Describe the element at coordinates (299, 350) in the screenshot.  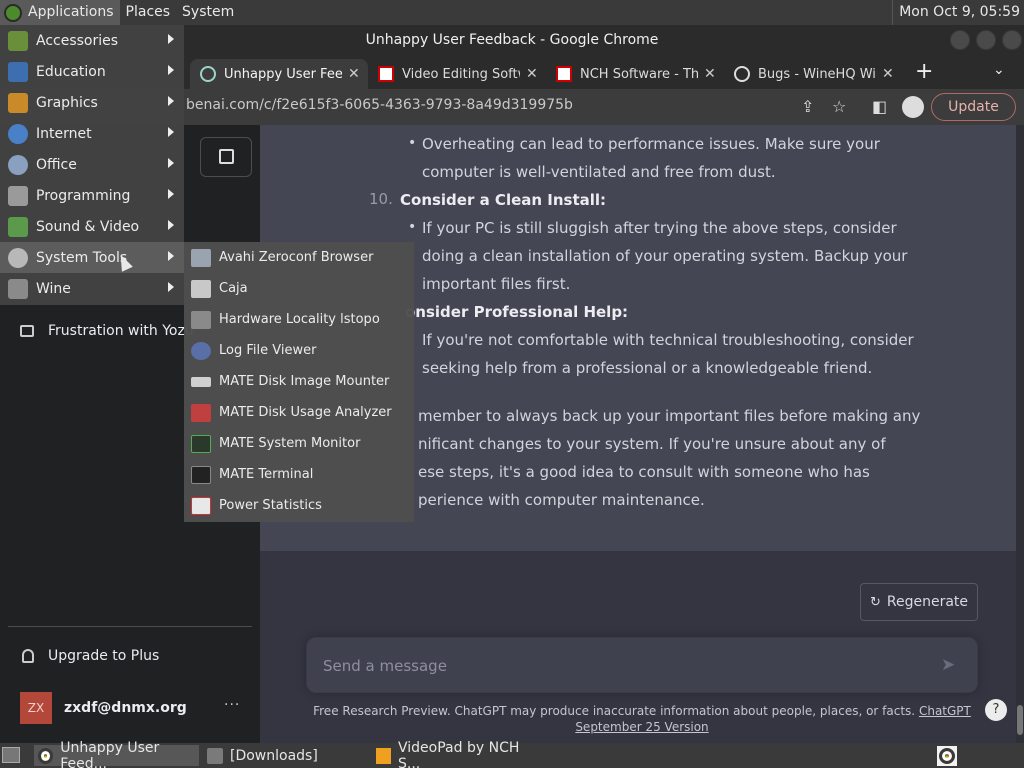
I see `submenu-item-log-viewer: Log File Viewer` at that location.